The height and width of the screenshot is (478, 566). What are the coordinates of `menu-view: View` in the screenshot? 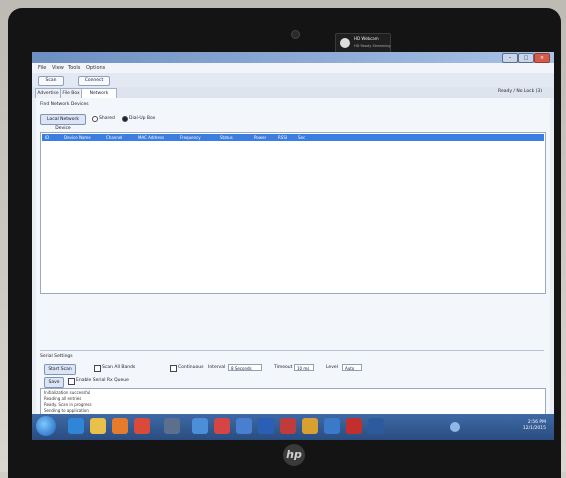 It's located at (58, 68).